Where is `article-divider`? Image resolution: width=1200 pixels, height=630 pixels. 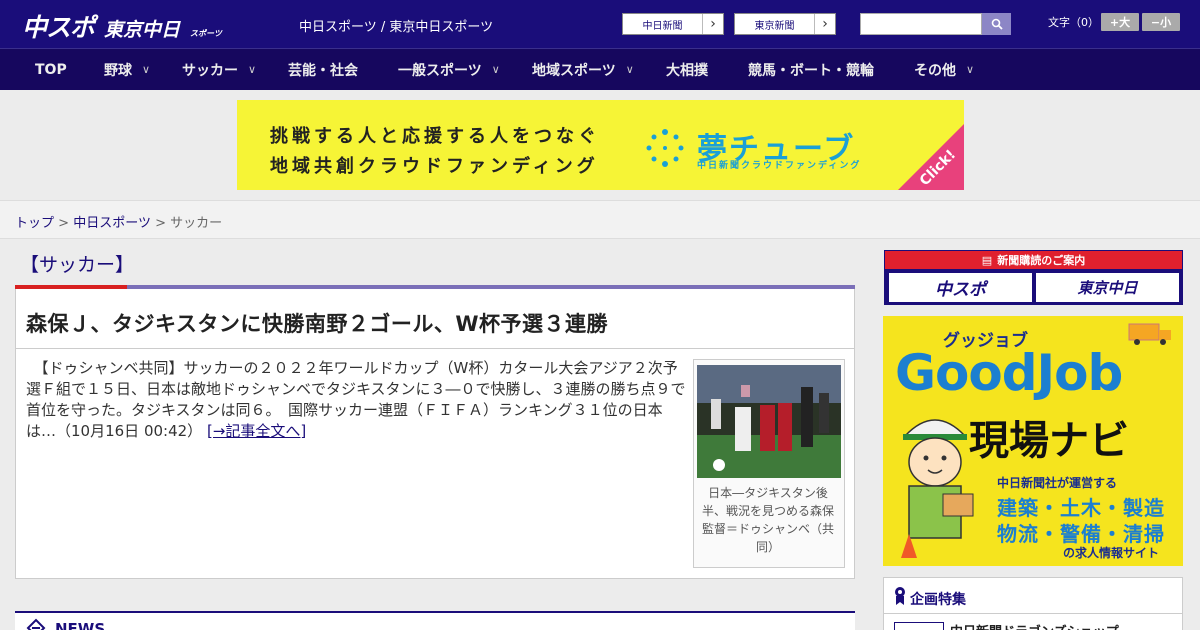
article-divider is located at coordinates (435, 348).